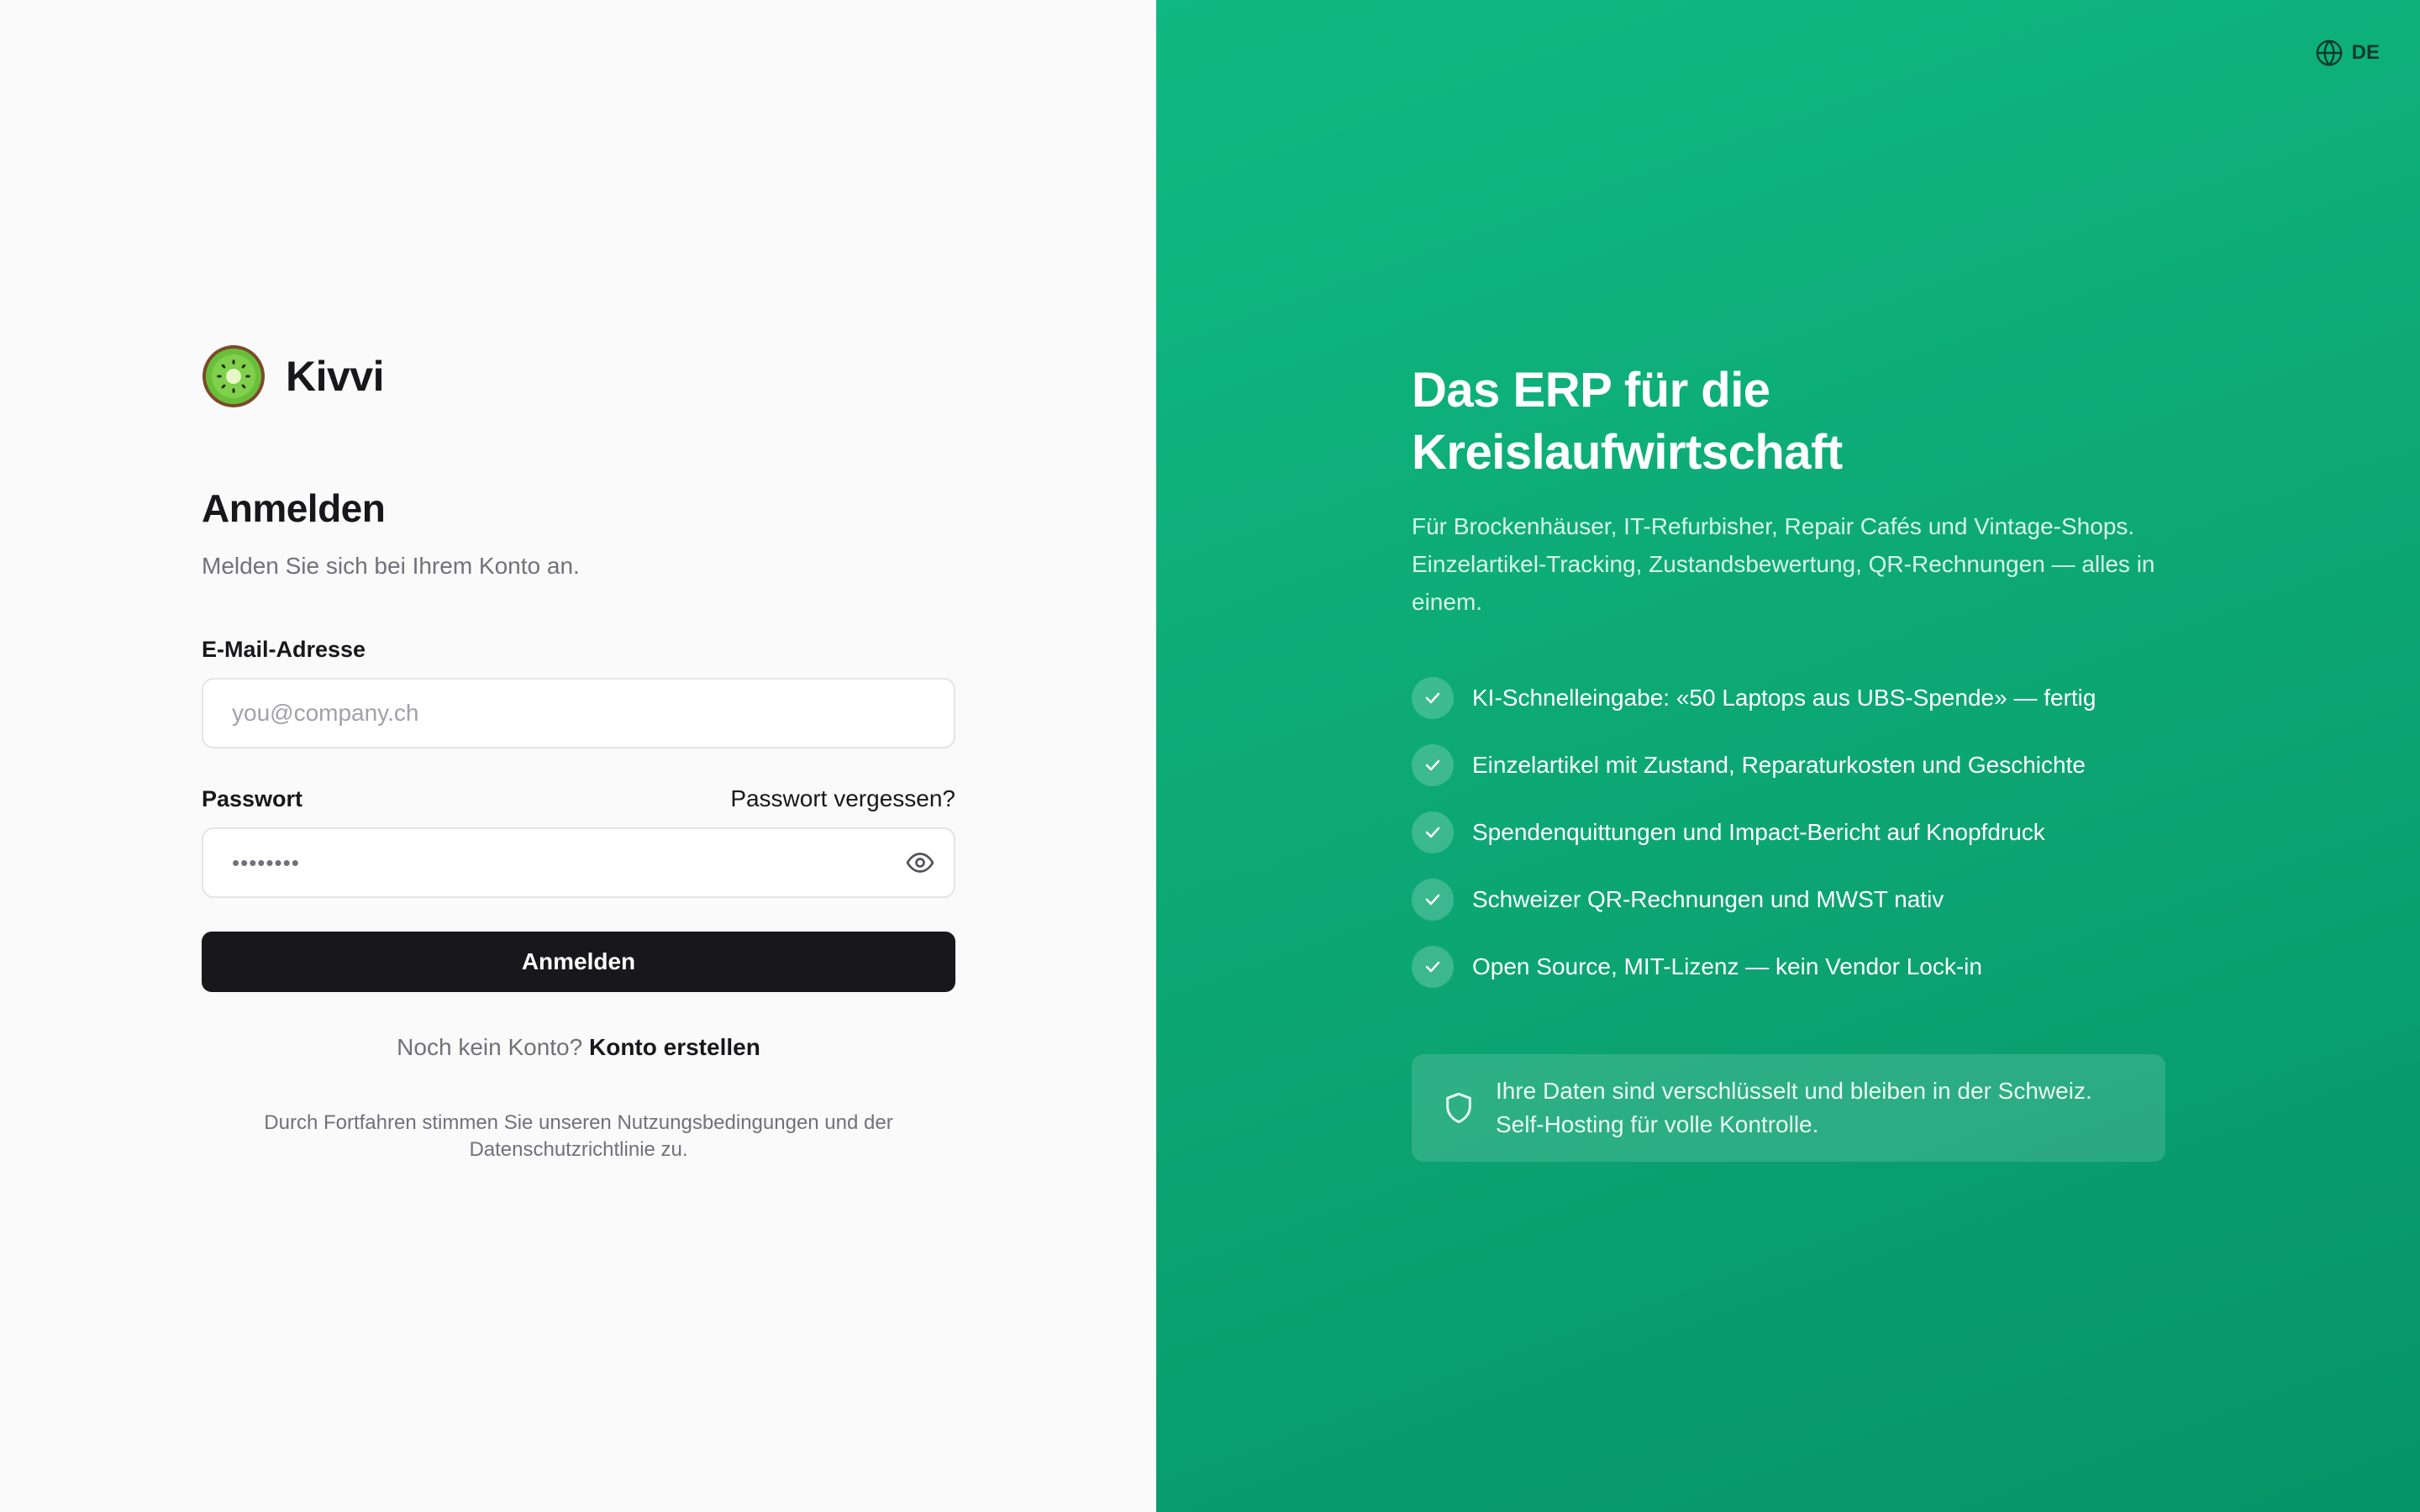 This screenshot has height=1512, width=2420. I want to click on eye-icon, so click(920, 863).